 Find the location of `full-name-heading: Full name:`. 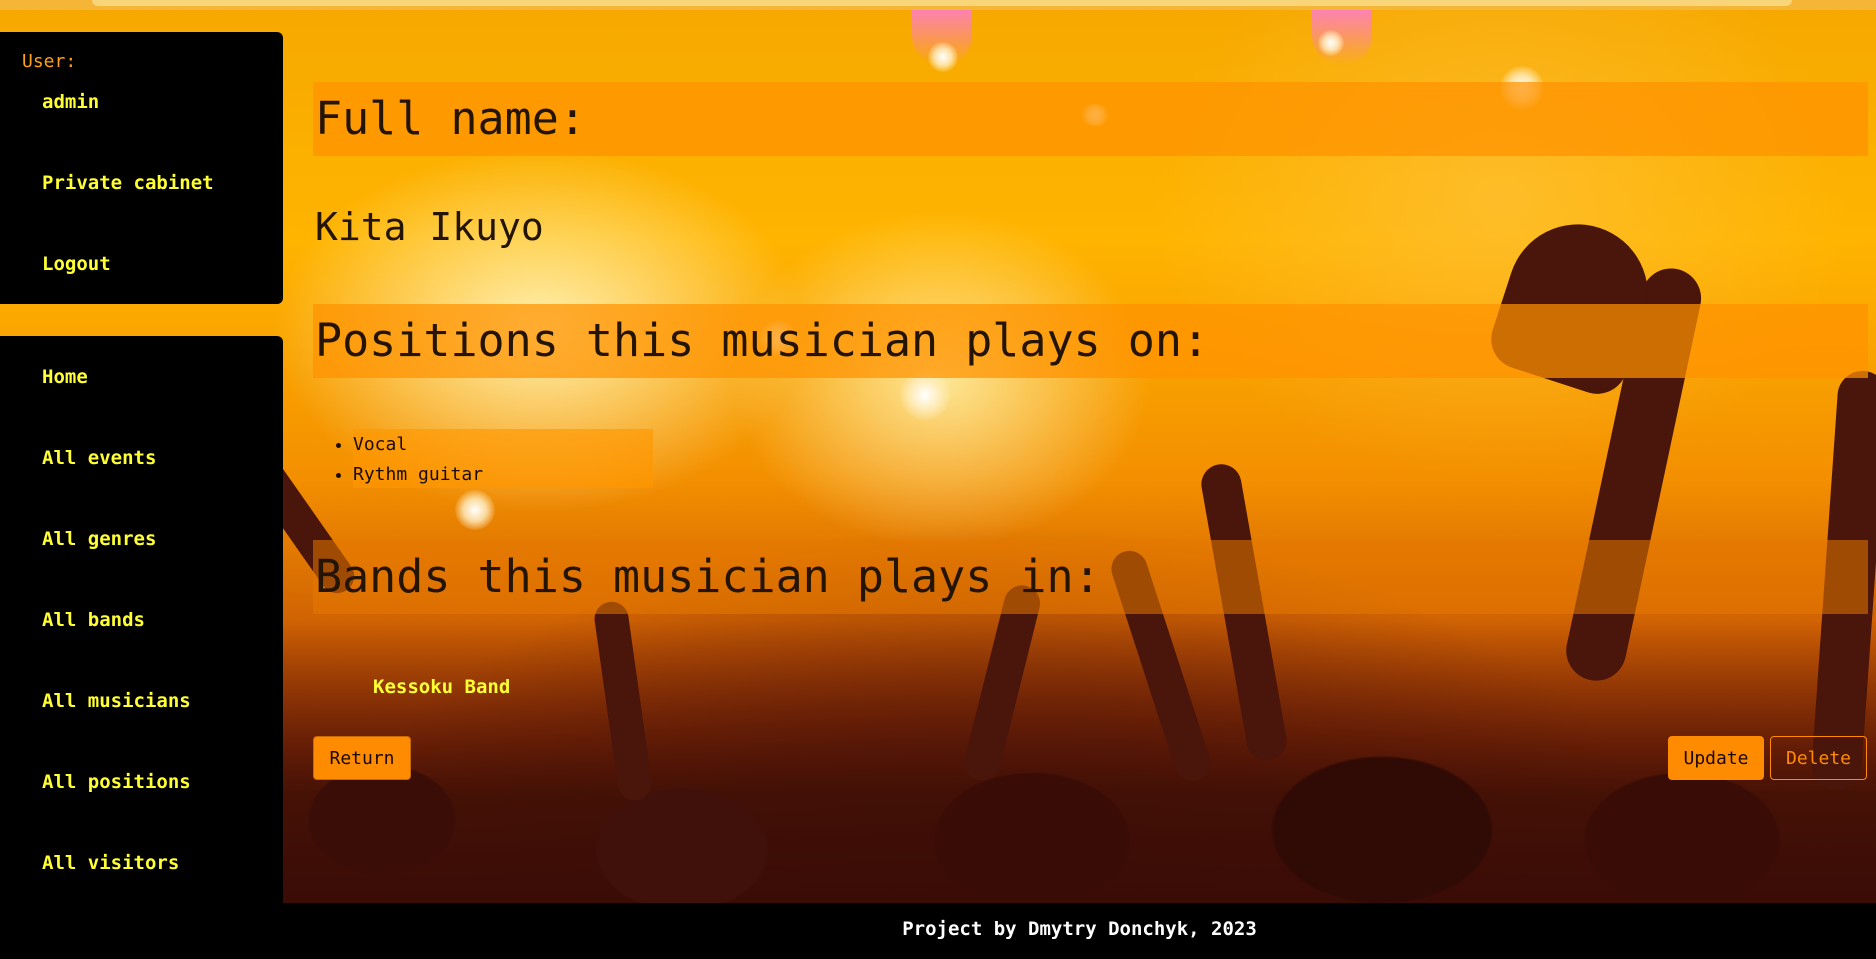

full-name-heading: Full name: is located at coordinates (450, 118).